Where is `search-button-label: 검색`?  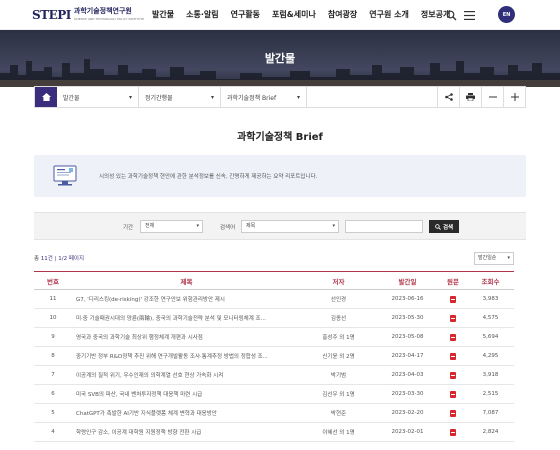
search-button-label: 검색 is located at coordinates (448, 227).